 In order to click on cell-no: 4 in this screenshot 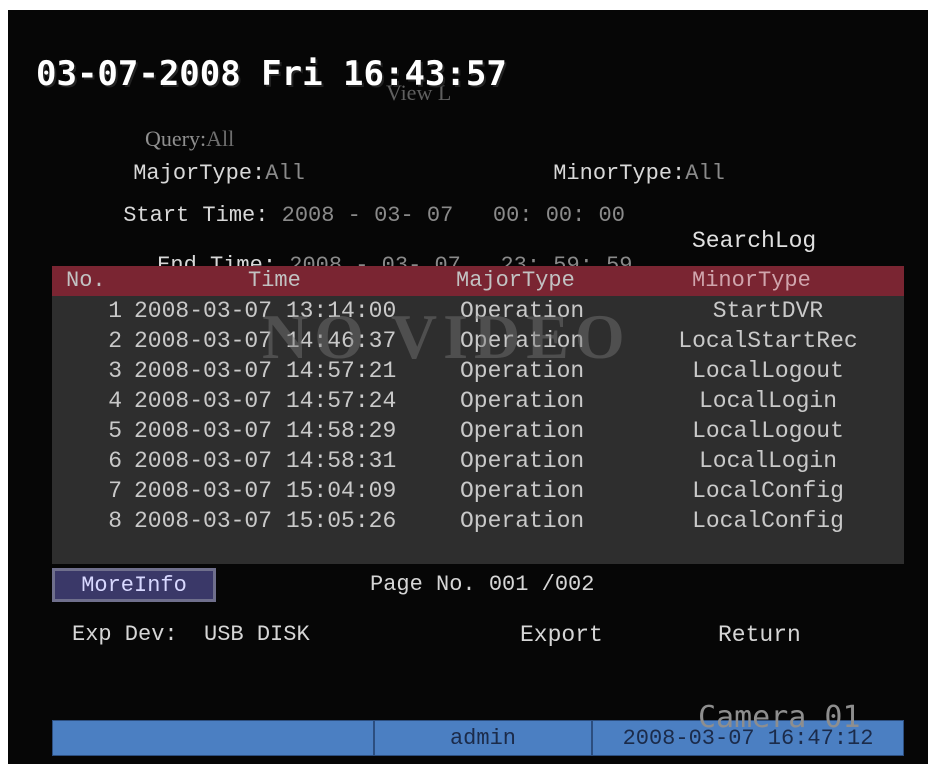, I will do `click(115, 401)`.